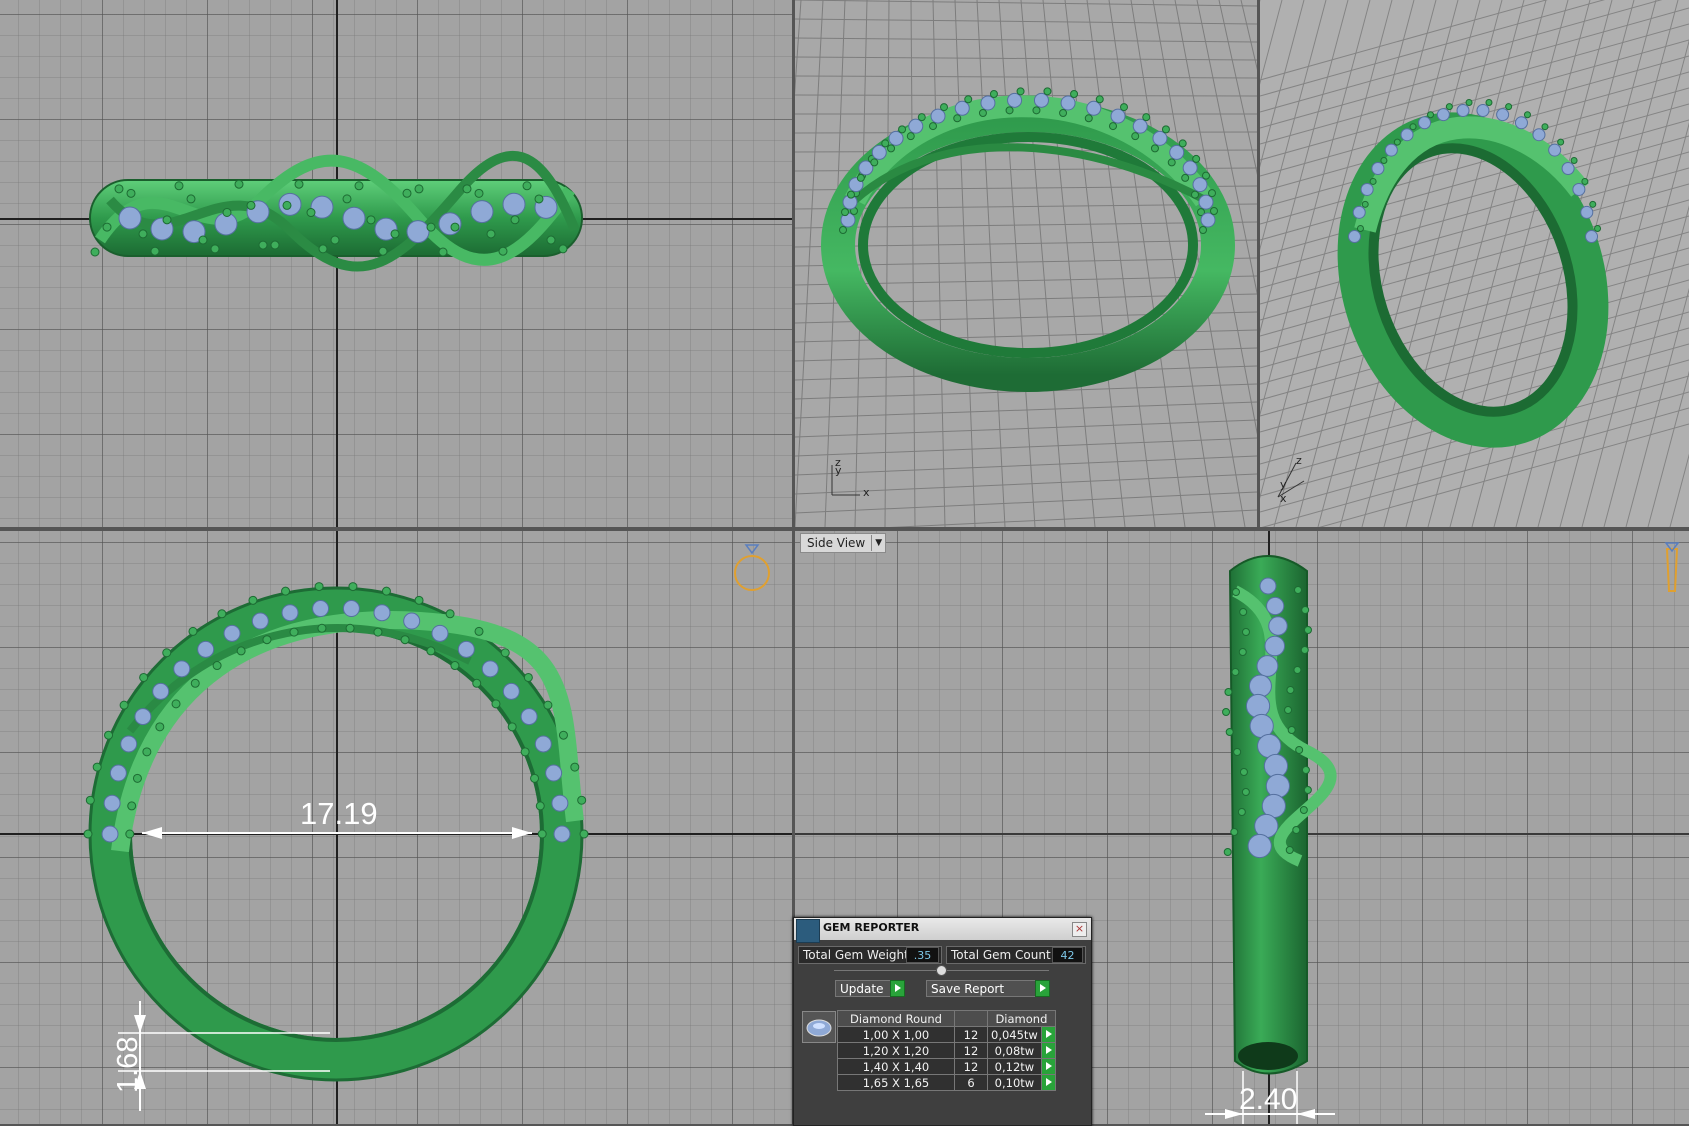  I want to click on axis-x-label-2: x, so click(1283, 498).